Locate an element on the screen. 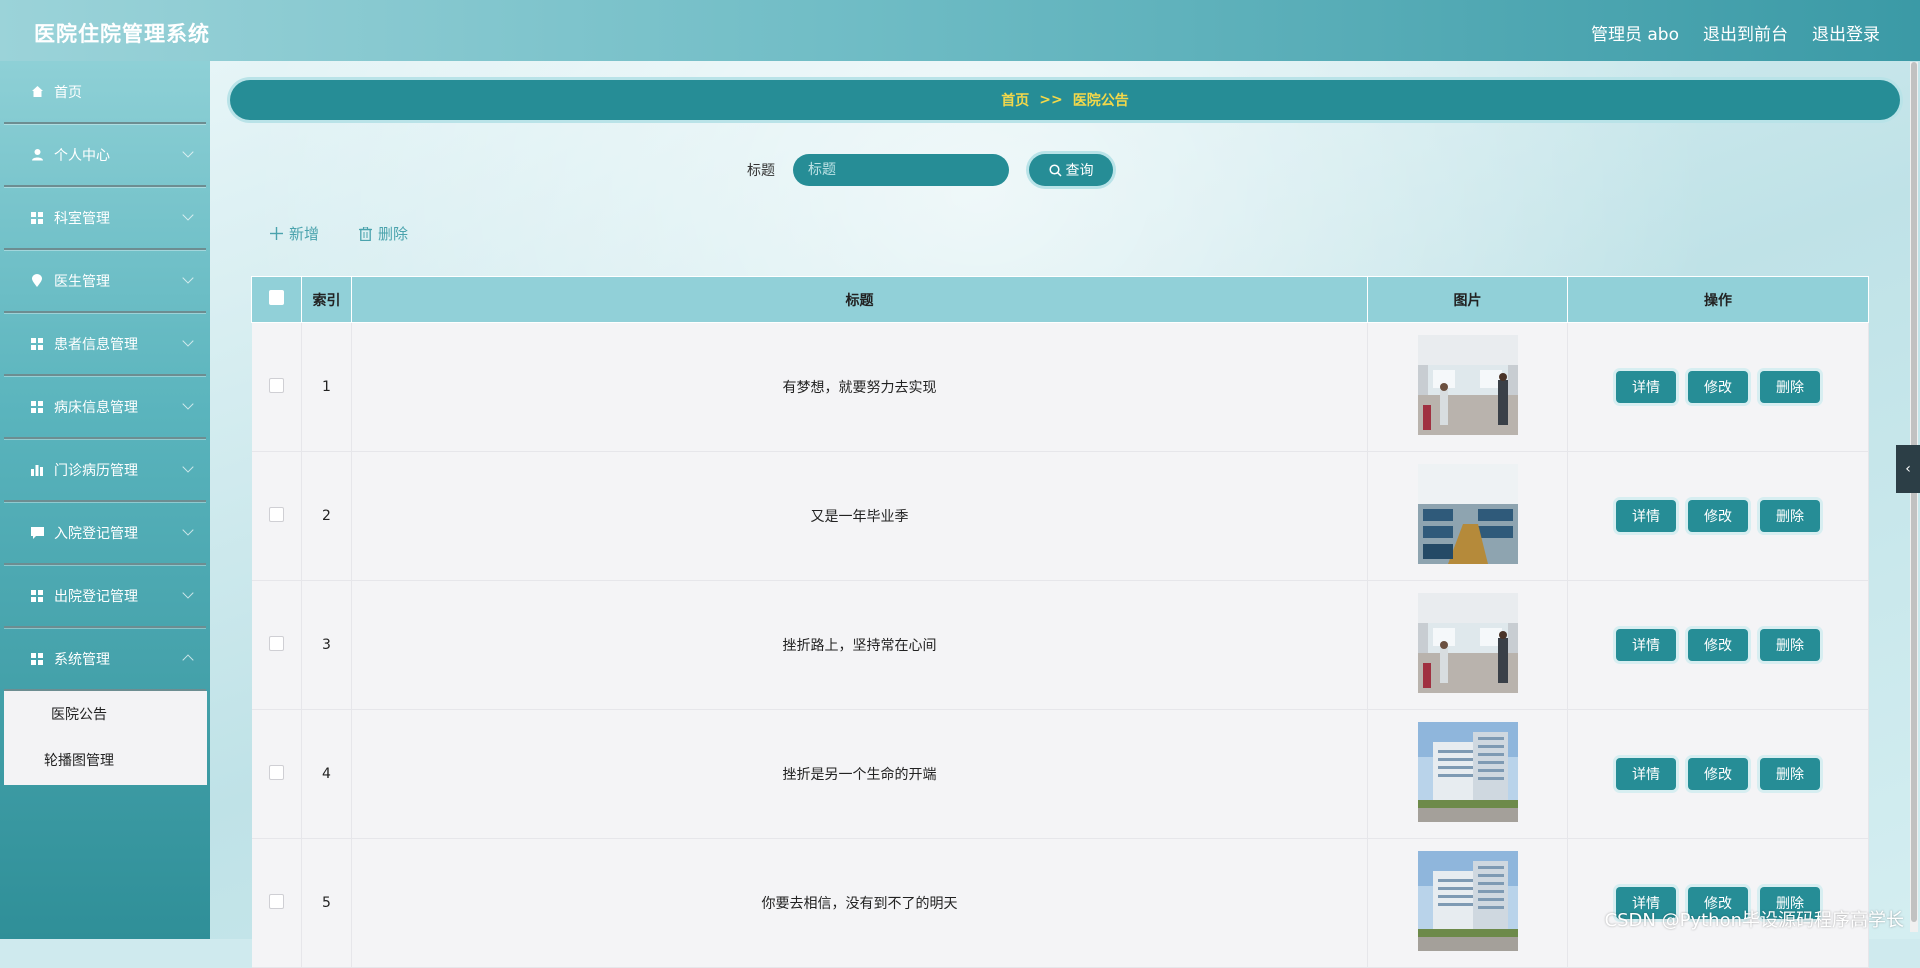 Image resolution: width=1920 pixels, height=968 pixels. sidebar-item-outpatient-record: 门诊病历管理 is located at coordinates (105, 470).